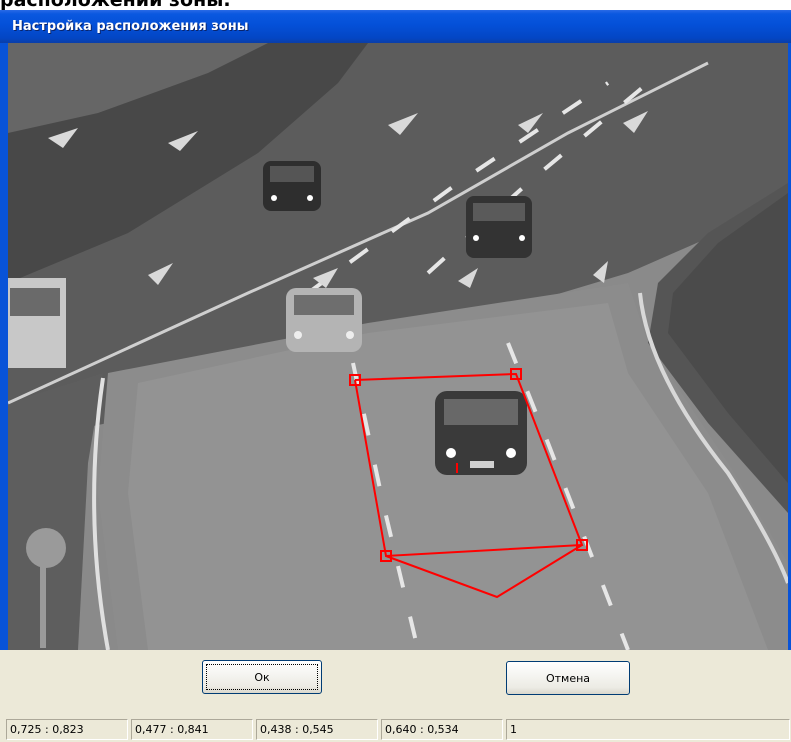  What do you see at coordinates (67, 729) in the screenshot?
I see `status-cell-point-1: 0,725 : 0,823` at bounding box center [67, 729].